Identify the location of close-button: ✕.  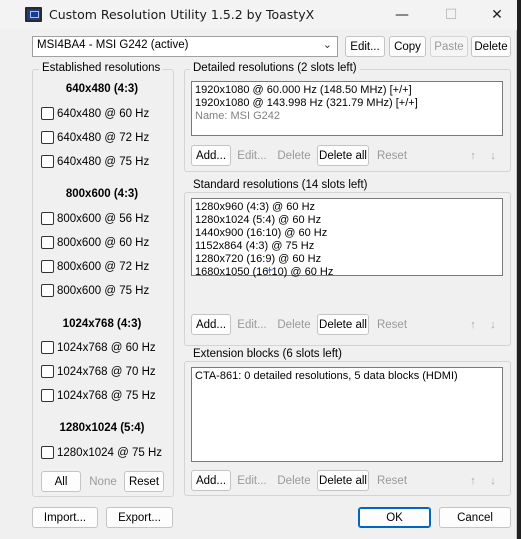
(497, 15).